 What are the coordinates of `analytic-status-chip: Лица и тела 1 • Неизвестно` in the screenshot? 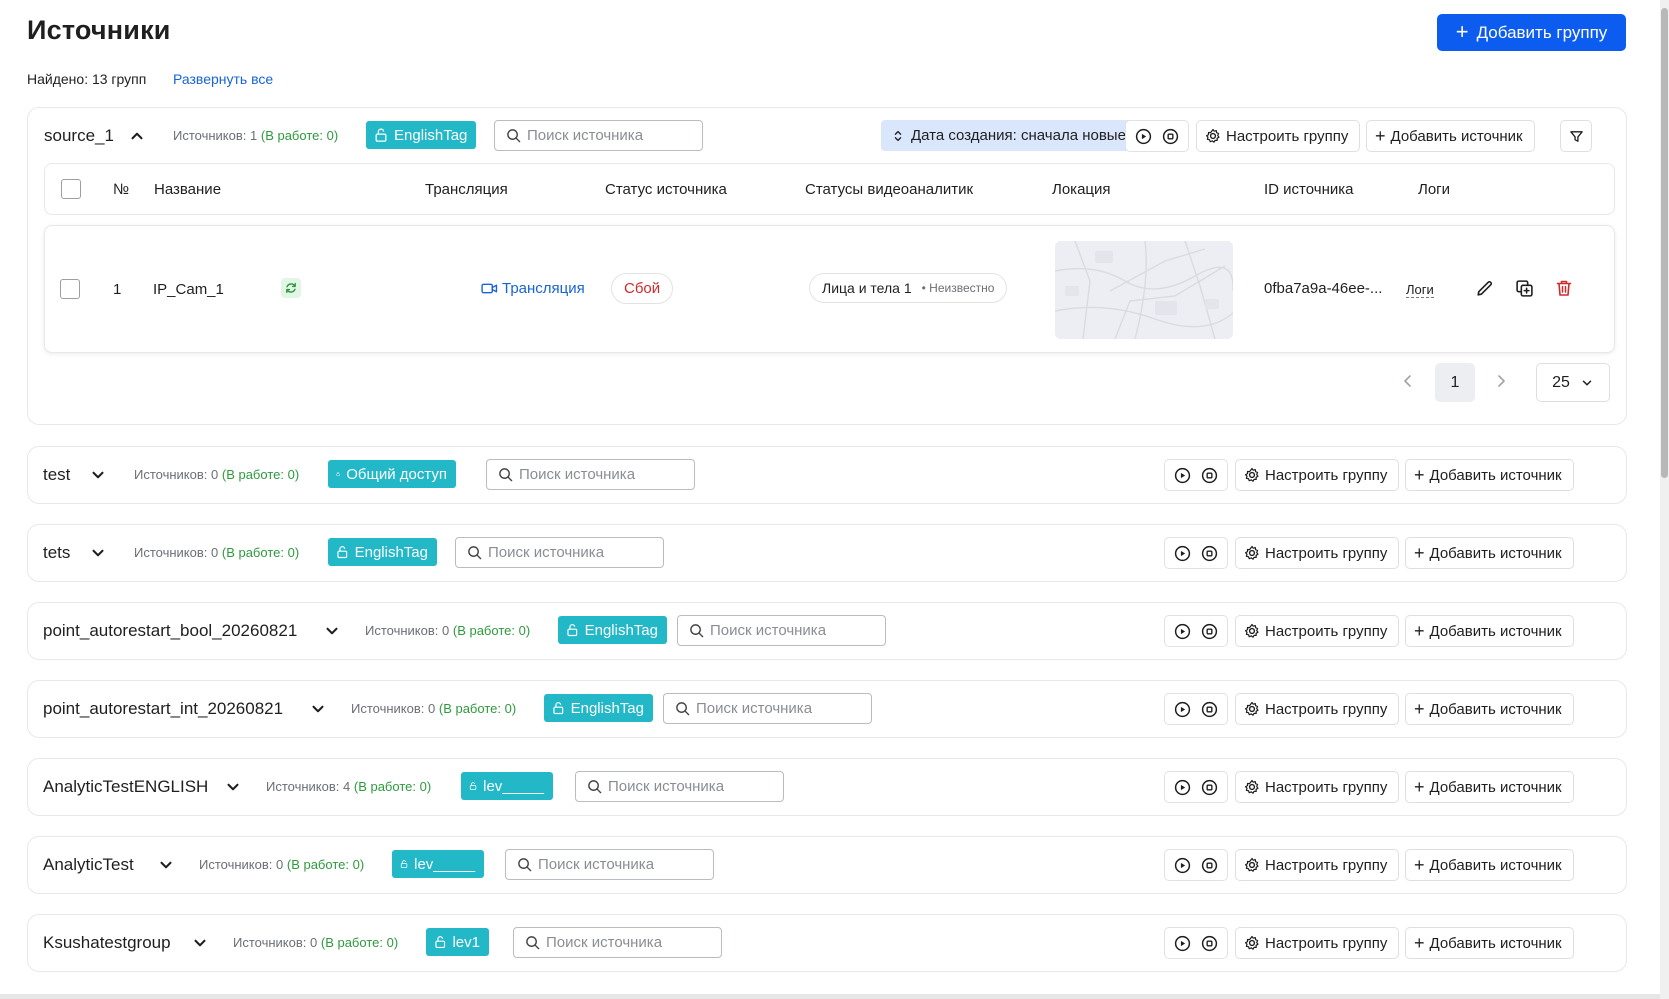 It's located at (908, 288).